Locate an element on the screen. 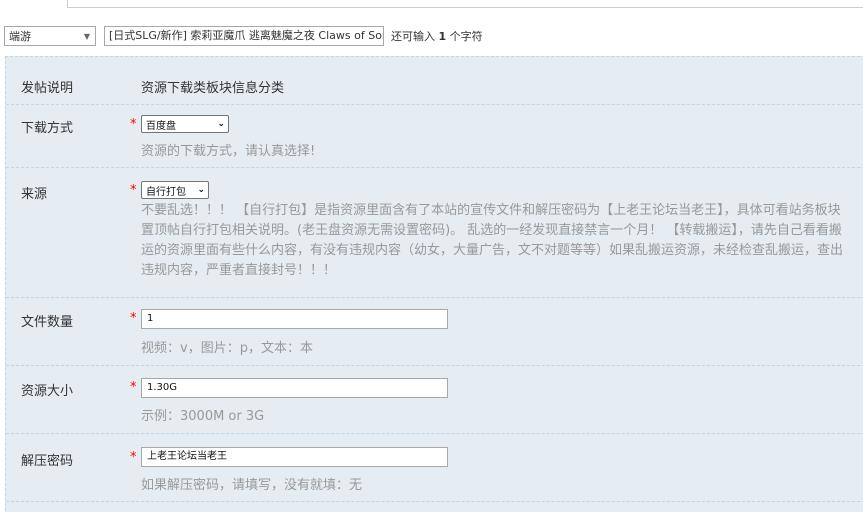 Image resolution: width=863 pixels, height=512 pixels. row-download: 下载方式 * 百度盘 ⌄ 资源的下载方式，请认真选择! is located at coordinates (434, 136).